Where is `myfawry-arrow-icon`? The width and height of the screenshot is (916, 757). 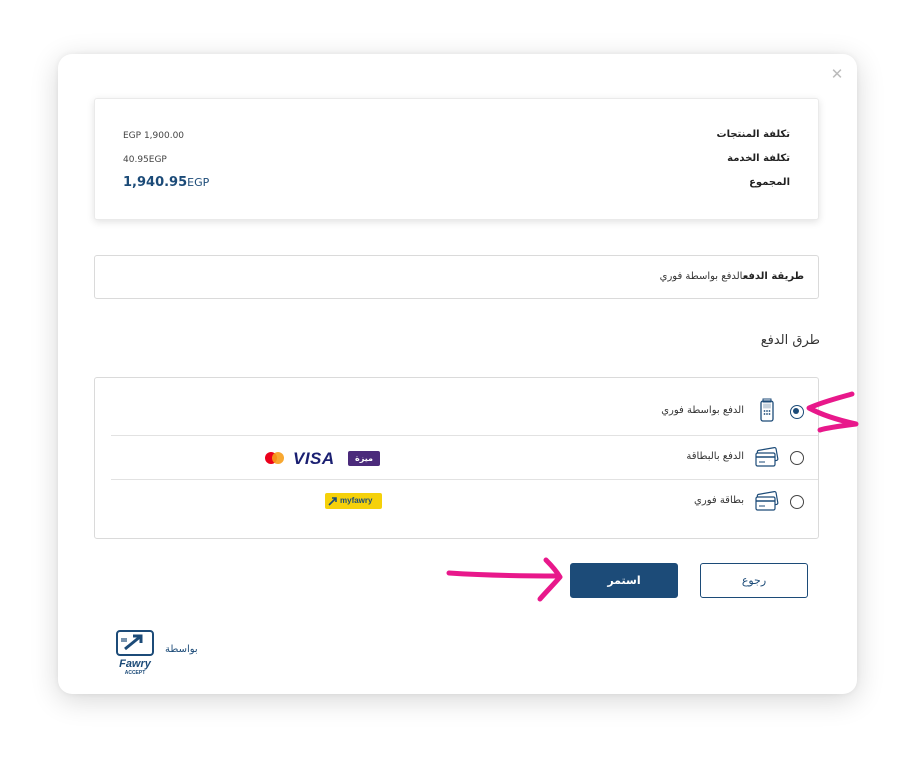 myfawry-arrow-icon is located at coordinates (332, 501).